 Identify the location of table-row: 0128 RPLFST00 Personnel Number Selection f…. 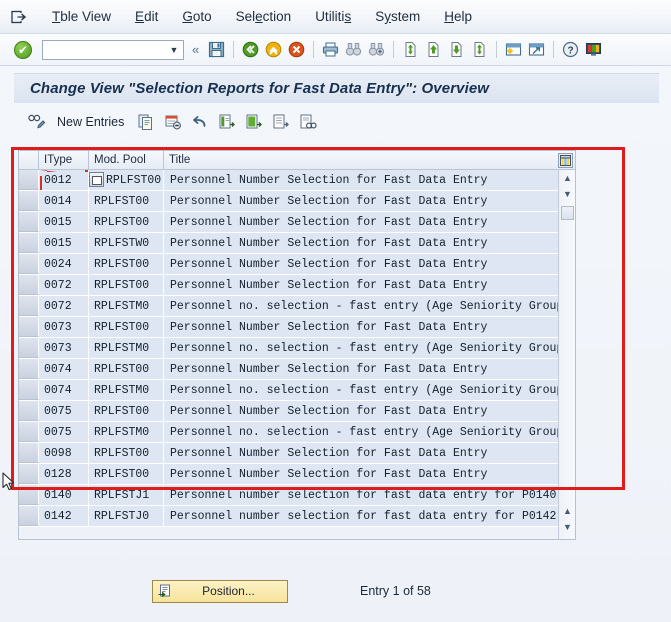
(297, 474).